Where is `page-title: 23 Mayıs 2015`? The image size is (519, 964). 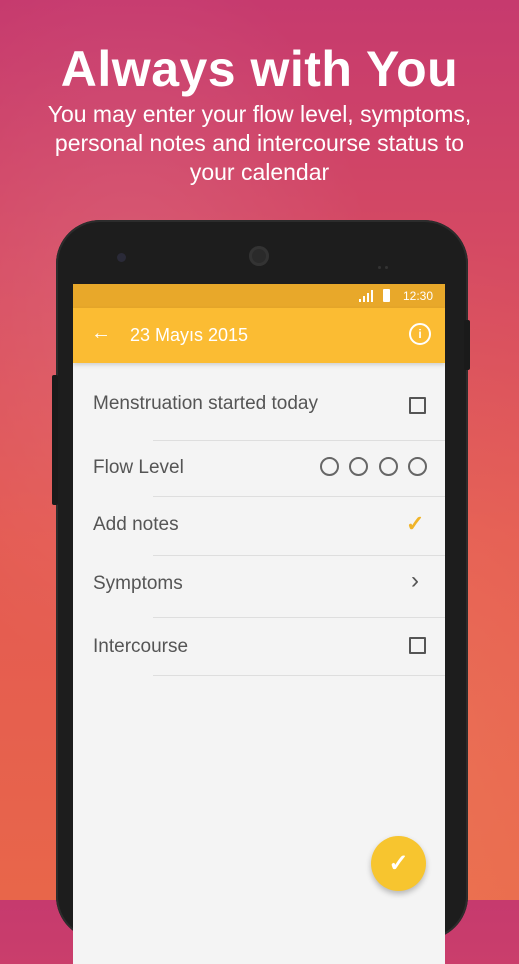 page-title: 23 Mayıs 2015 is located at coordinates (189, 335).